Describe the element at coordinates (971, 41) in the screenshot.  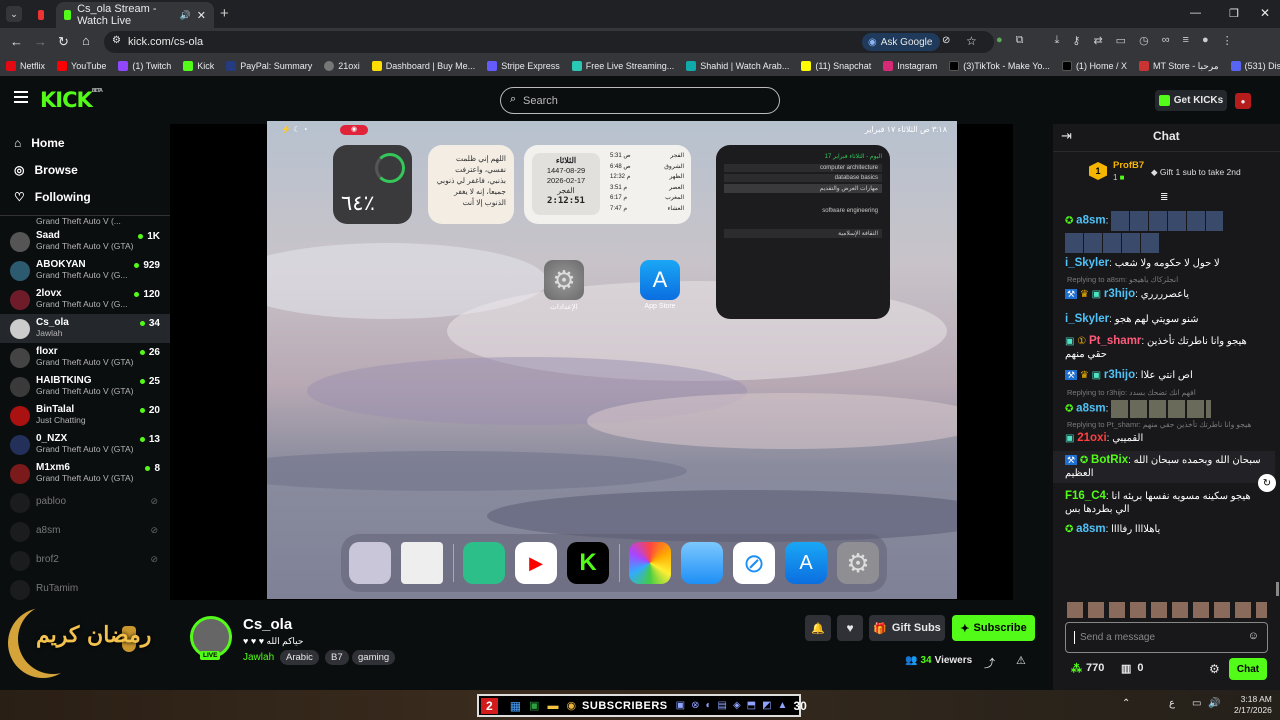
I see `bookmark-star-icon: ☆` at that location.